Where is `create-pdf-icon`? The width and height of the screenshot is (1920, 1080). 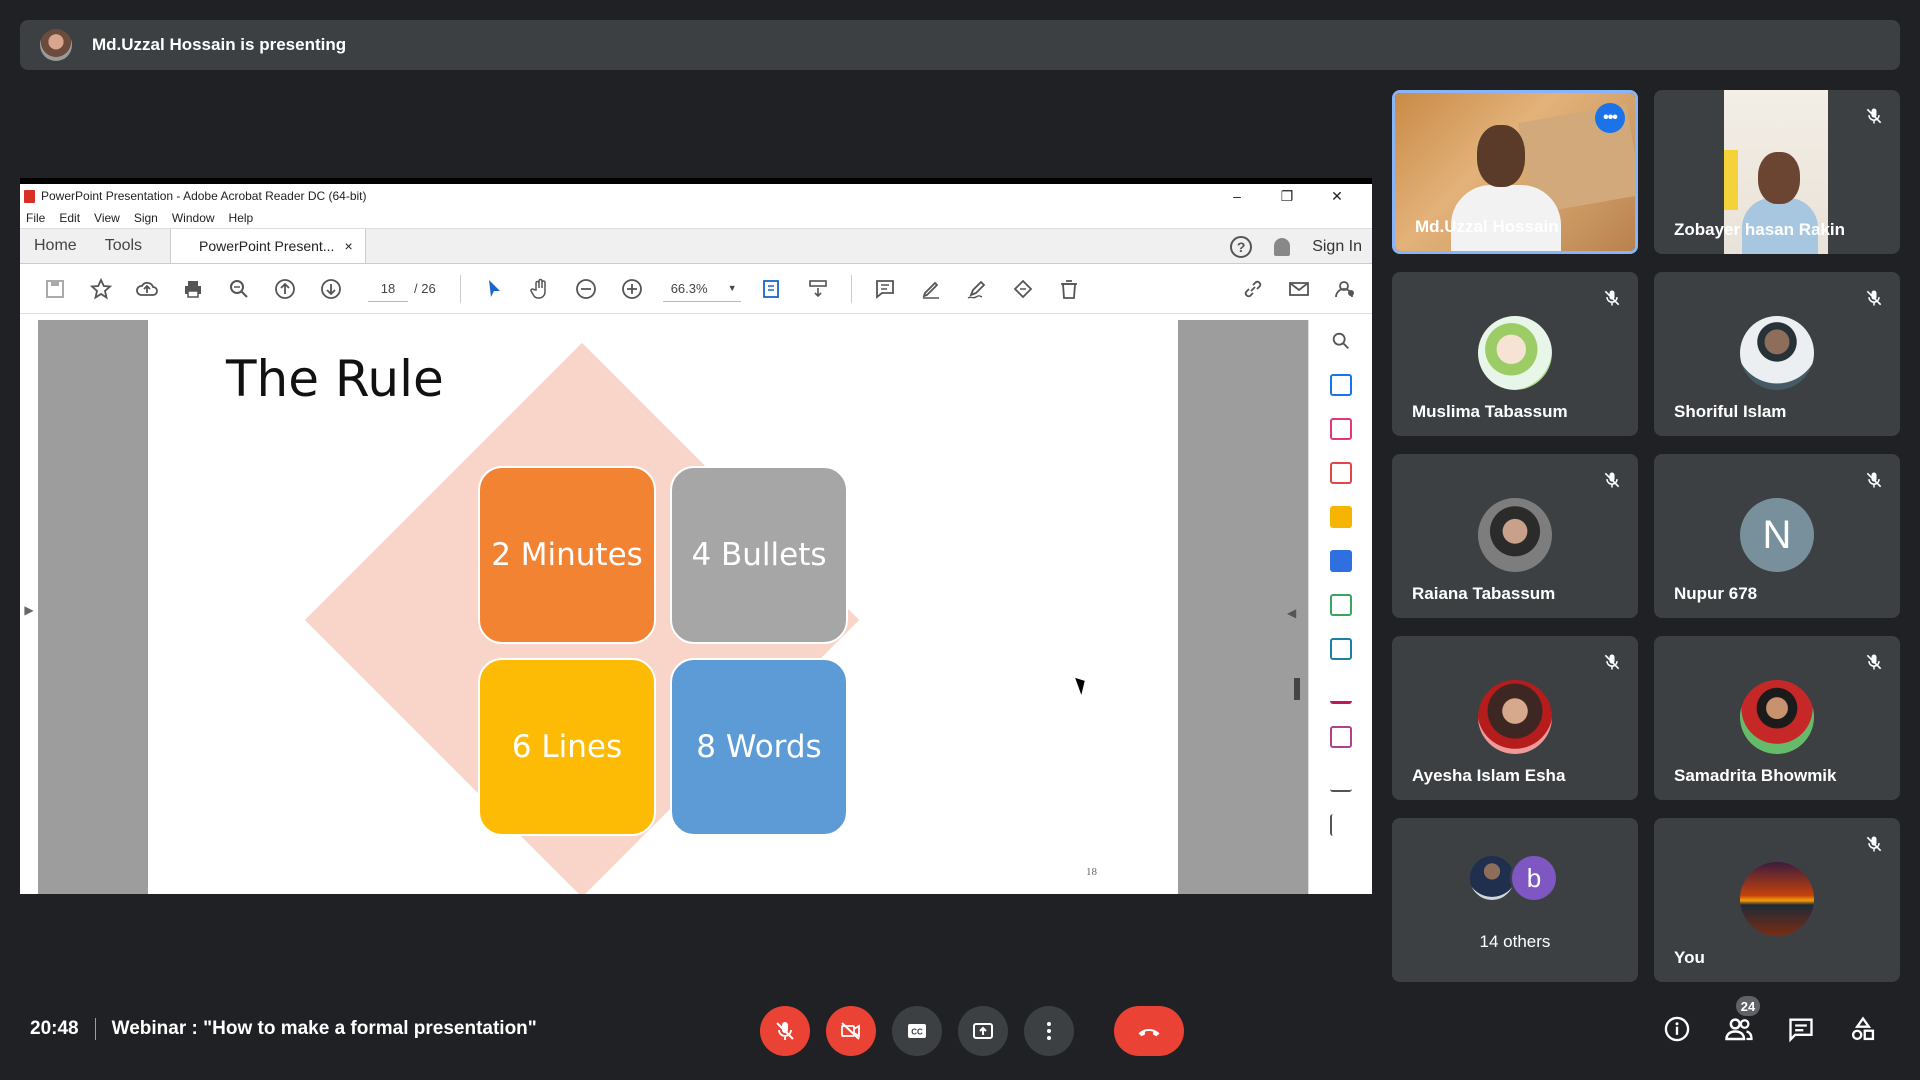 create-pdf-icon is located at coordinates (1340, 385).